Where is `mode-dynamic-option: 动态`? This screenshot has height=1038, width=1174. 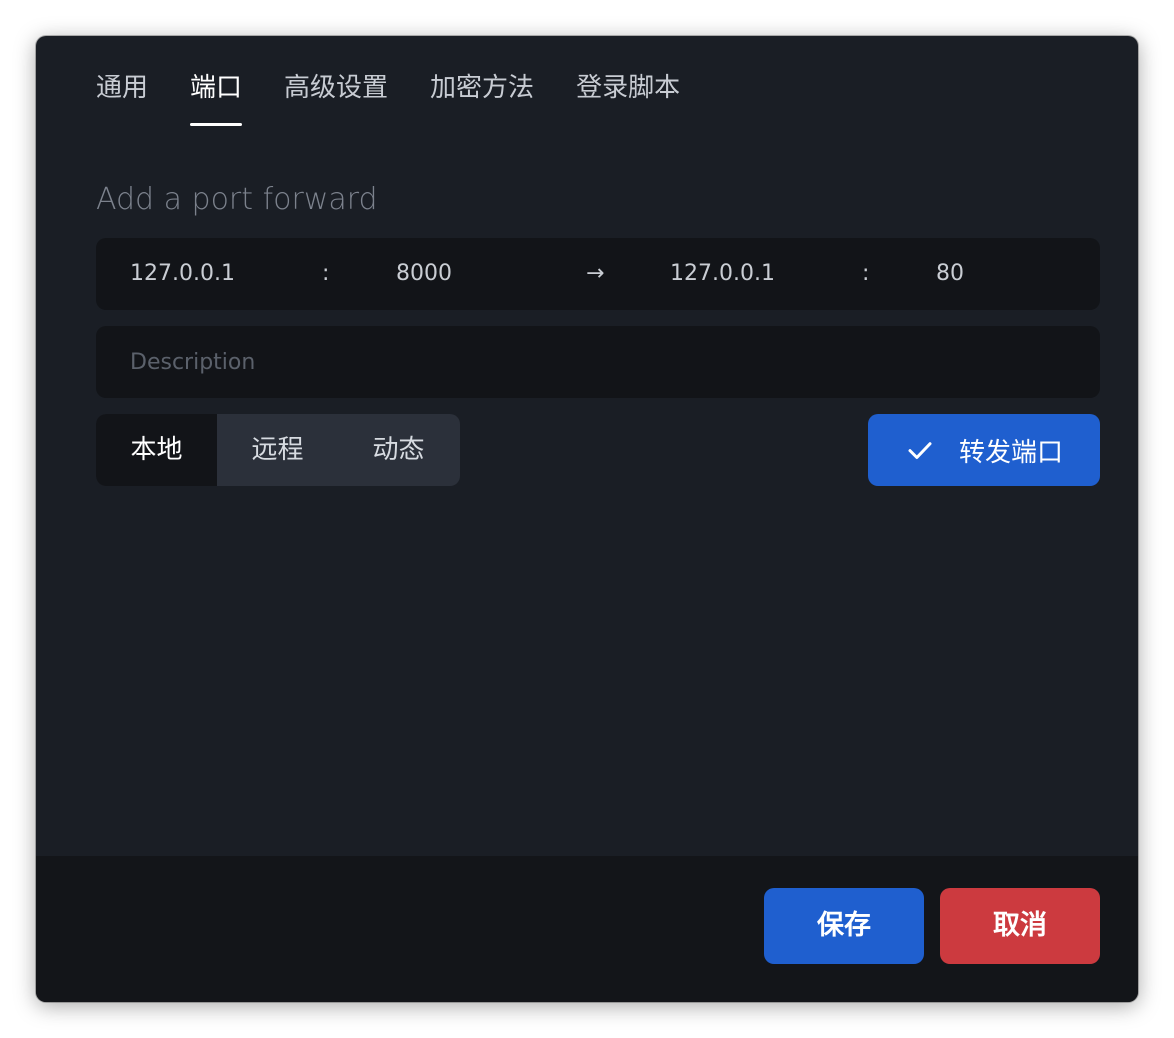
mode-dynamic-option: 动态 is located at coordinates (398, 450).